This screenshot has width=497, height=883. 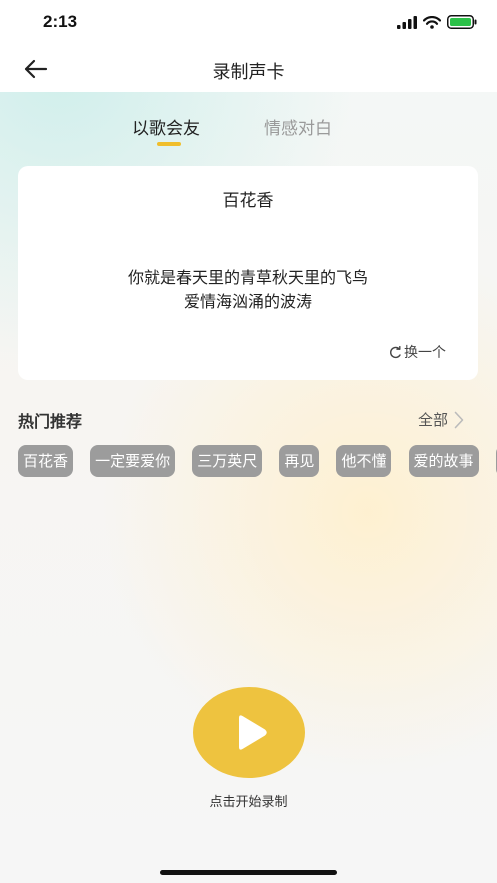 What do you see at coordinates (459, 419) in the screenshot?
I see `chevron-right-icon` at bounding box center [459, 419].